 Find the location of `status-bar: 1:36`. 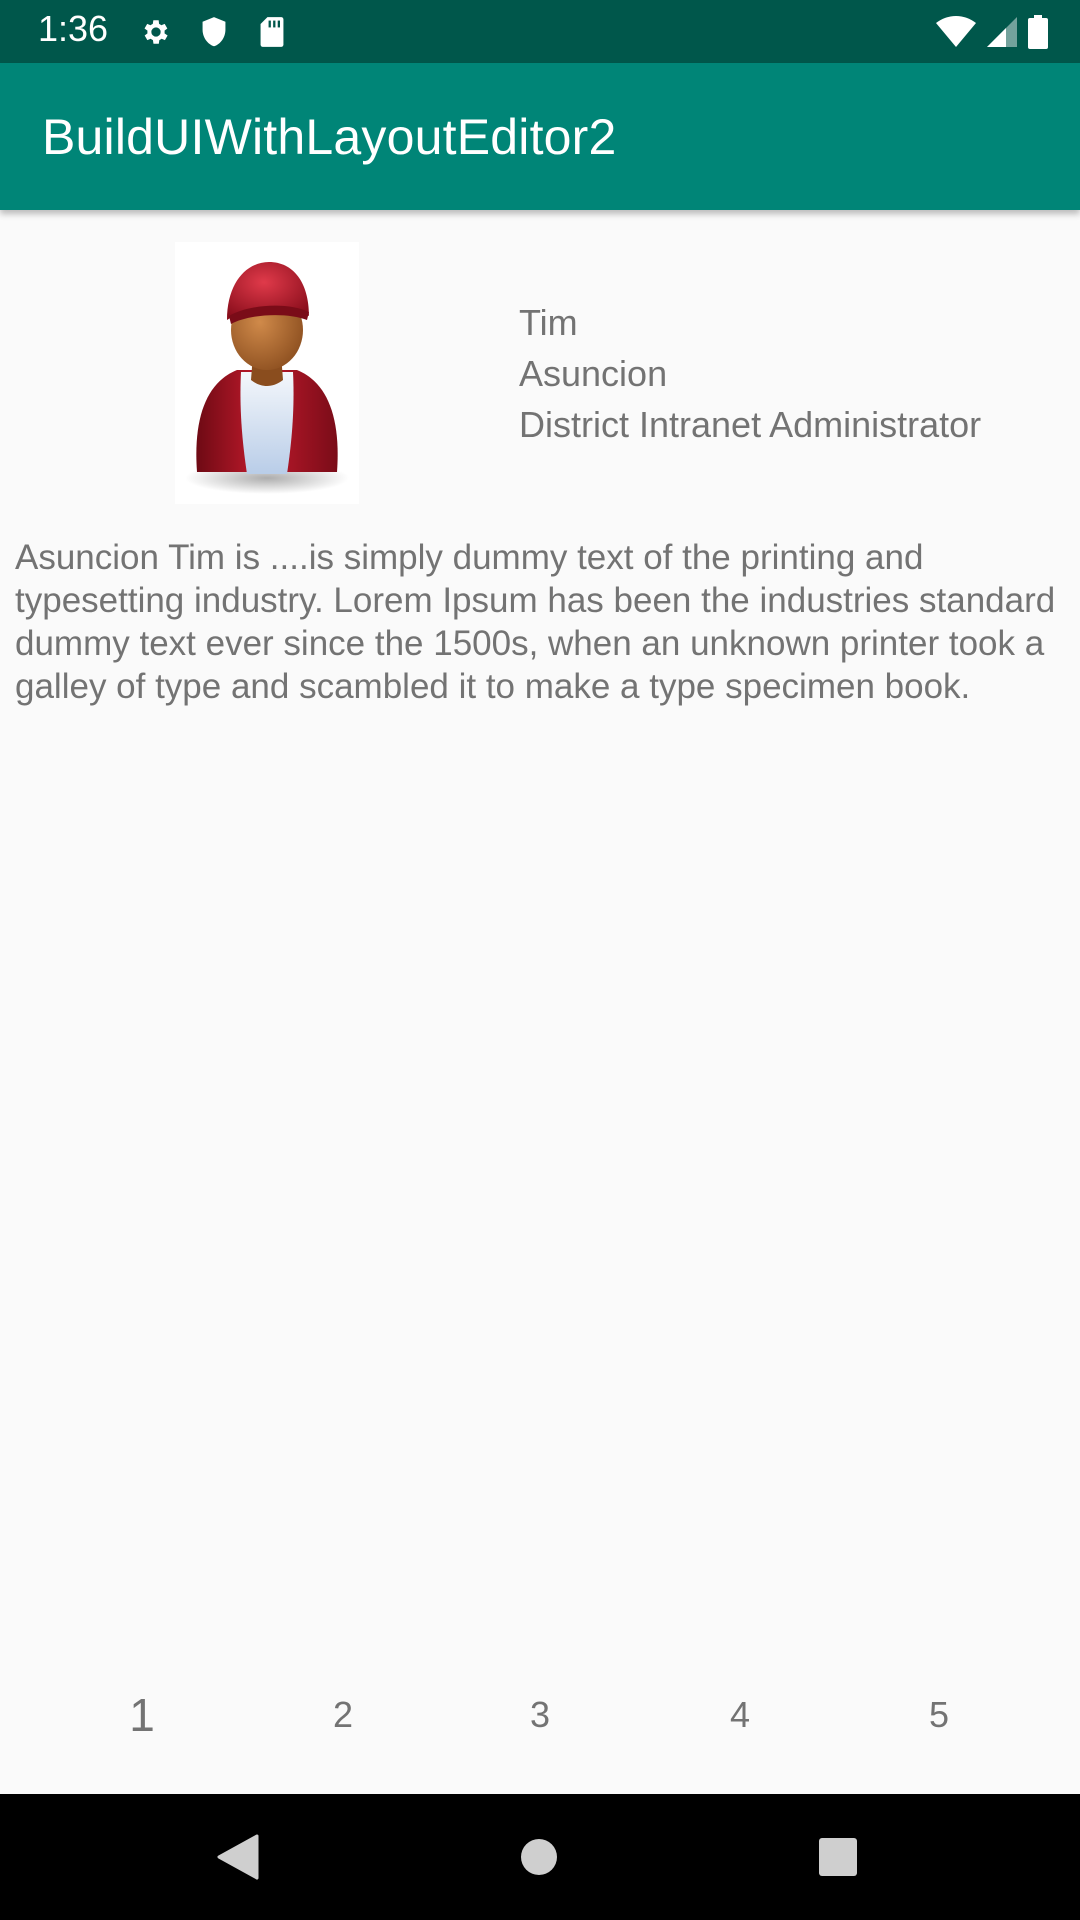

status-bar: 1:36 is located at coordinates (540, 31).